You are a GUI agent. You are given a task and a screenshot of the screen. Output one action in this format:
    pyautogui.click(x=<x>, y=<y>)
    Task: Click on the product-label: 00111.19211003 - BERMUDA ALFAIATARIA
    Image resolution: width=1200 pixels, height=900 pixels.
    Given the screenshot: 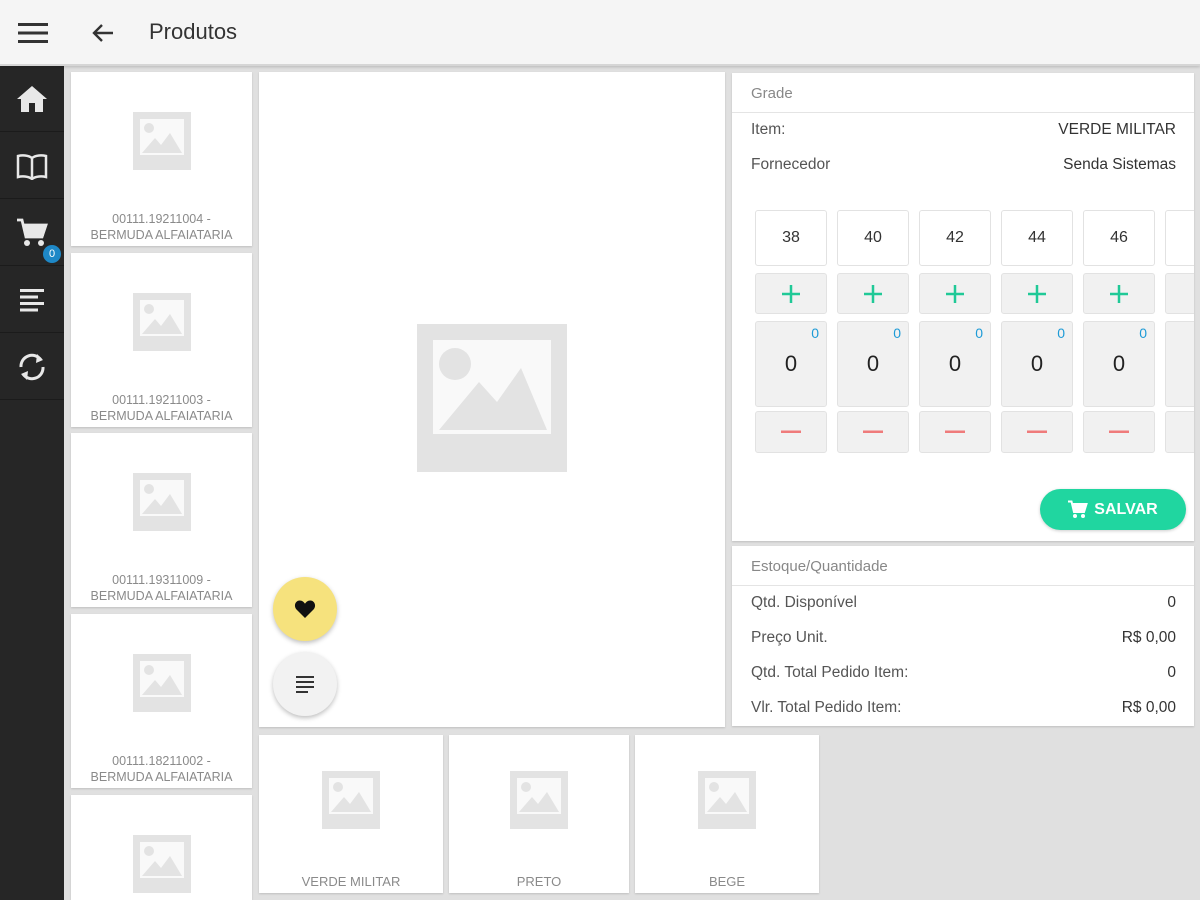 What is the action you would take?
    pyautogui.click(x=161, y=408)
    